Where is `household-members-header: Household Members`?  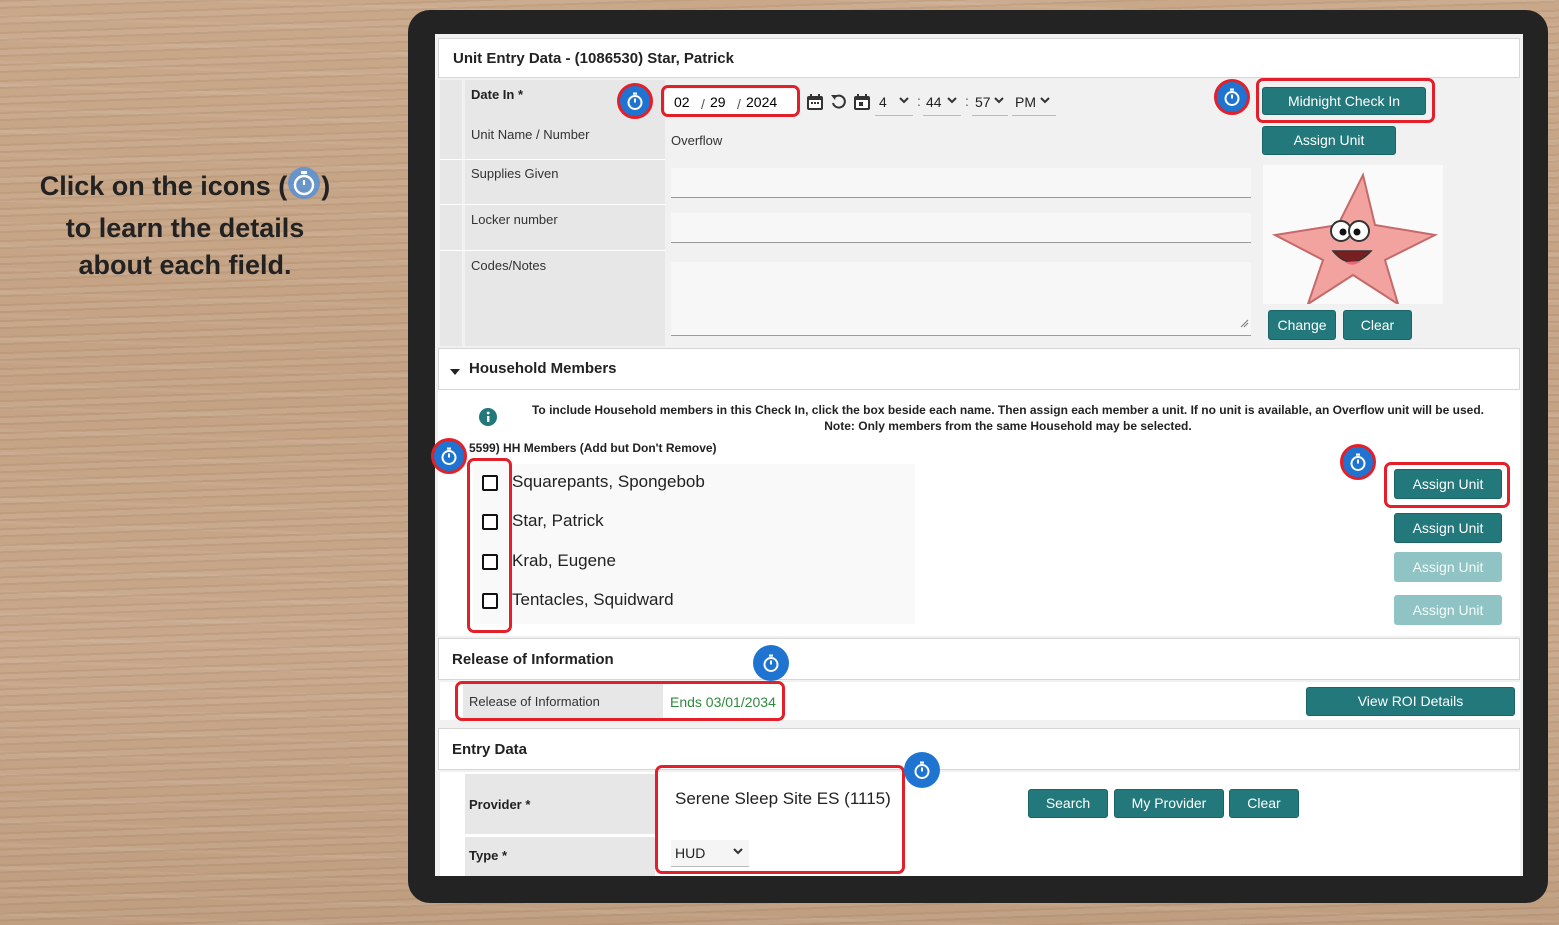
household-members-header: Household Members is located at coordinates (979, 369).